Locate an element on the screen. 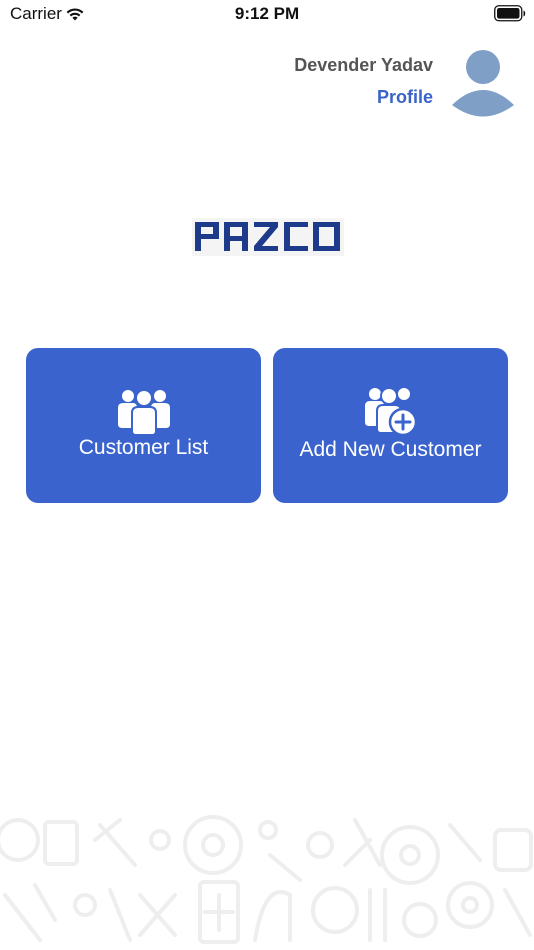 This screenshot has width=534, height=950. group-icon is located at coordinates (143, 412).